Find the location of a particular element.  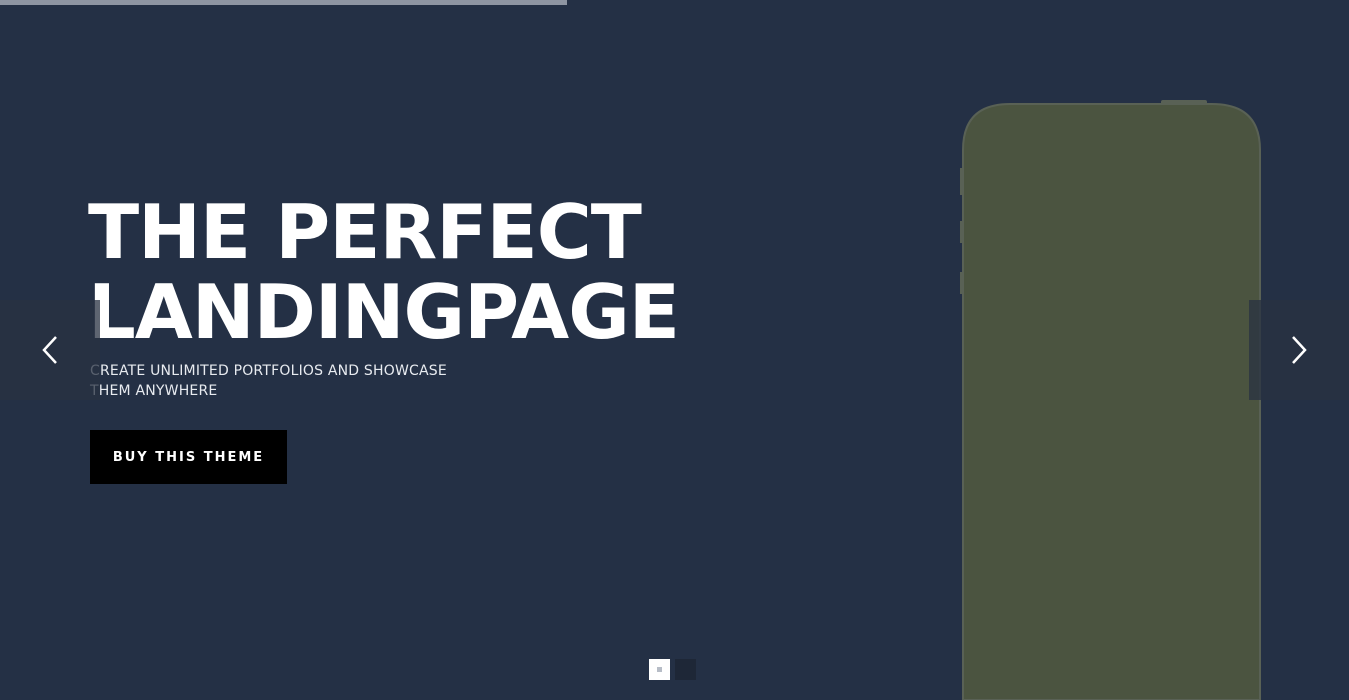

slider-pagination is located at coordinates (672, 669).